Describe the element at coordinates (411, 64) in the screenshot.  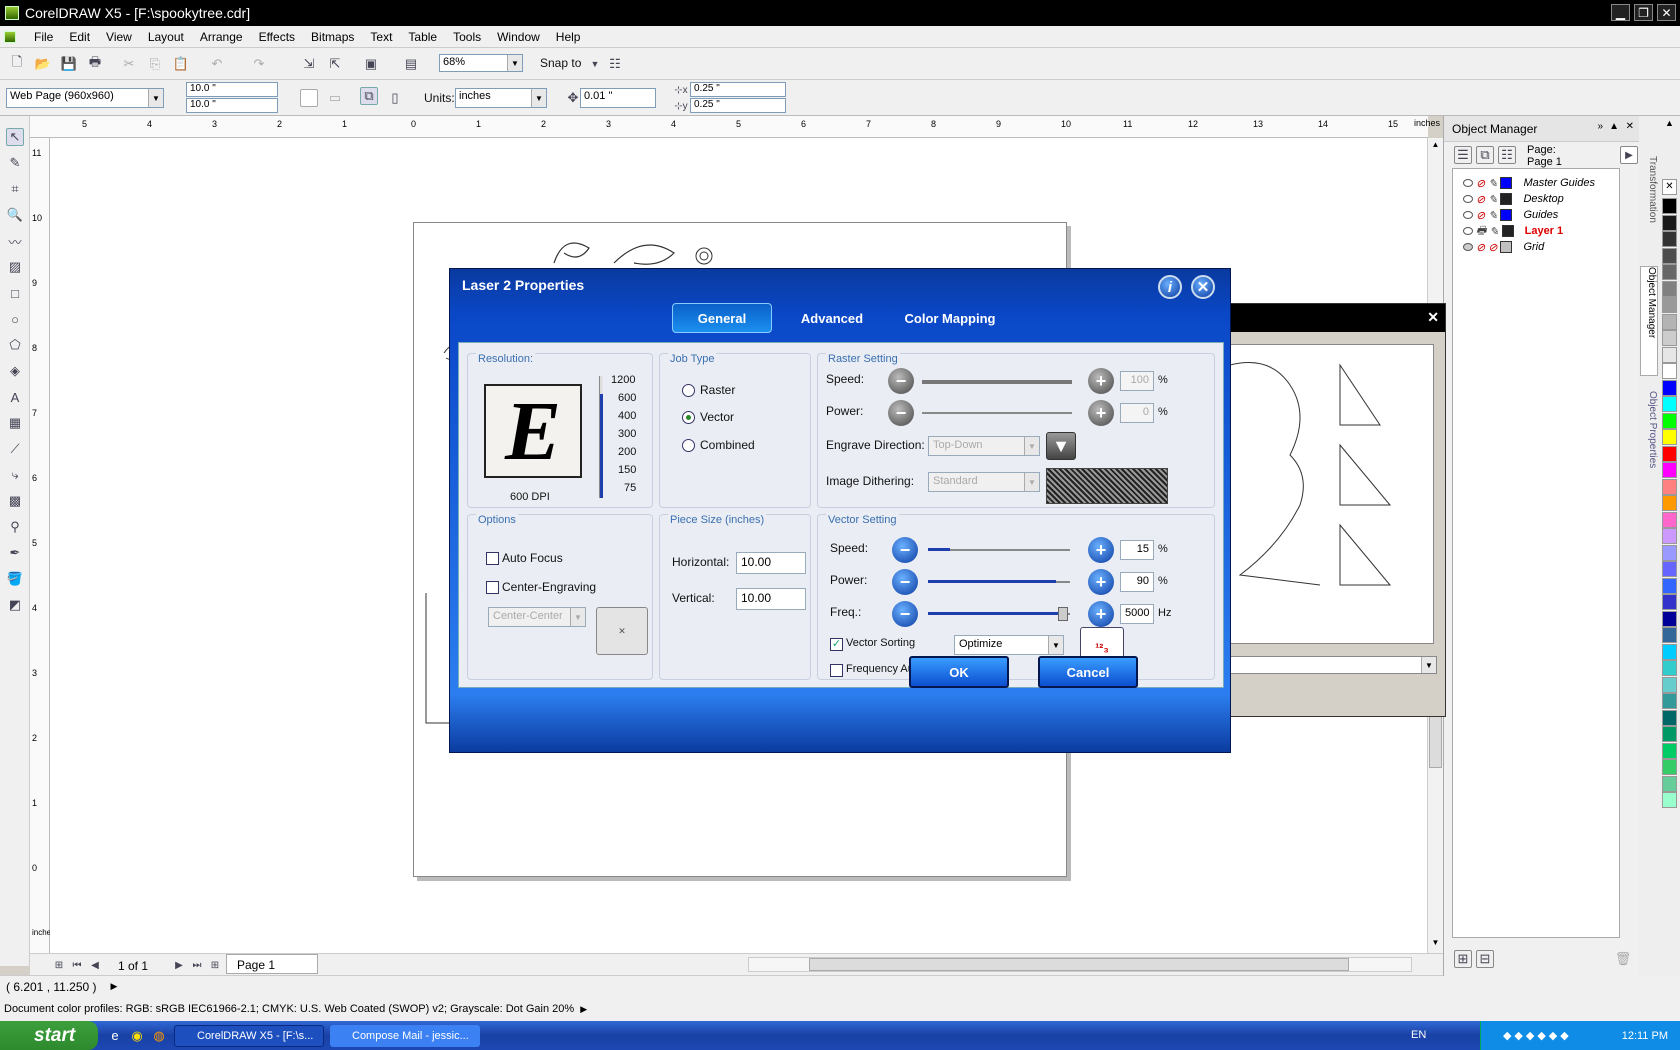
I see `welcome-screen-icon: ▤` at that location.